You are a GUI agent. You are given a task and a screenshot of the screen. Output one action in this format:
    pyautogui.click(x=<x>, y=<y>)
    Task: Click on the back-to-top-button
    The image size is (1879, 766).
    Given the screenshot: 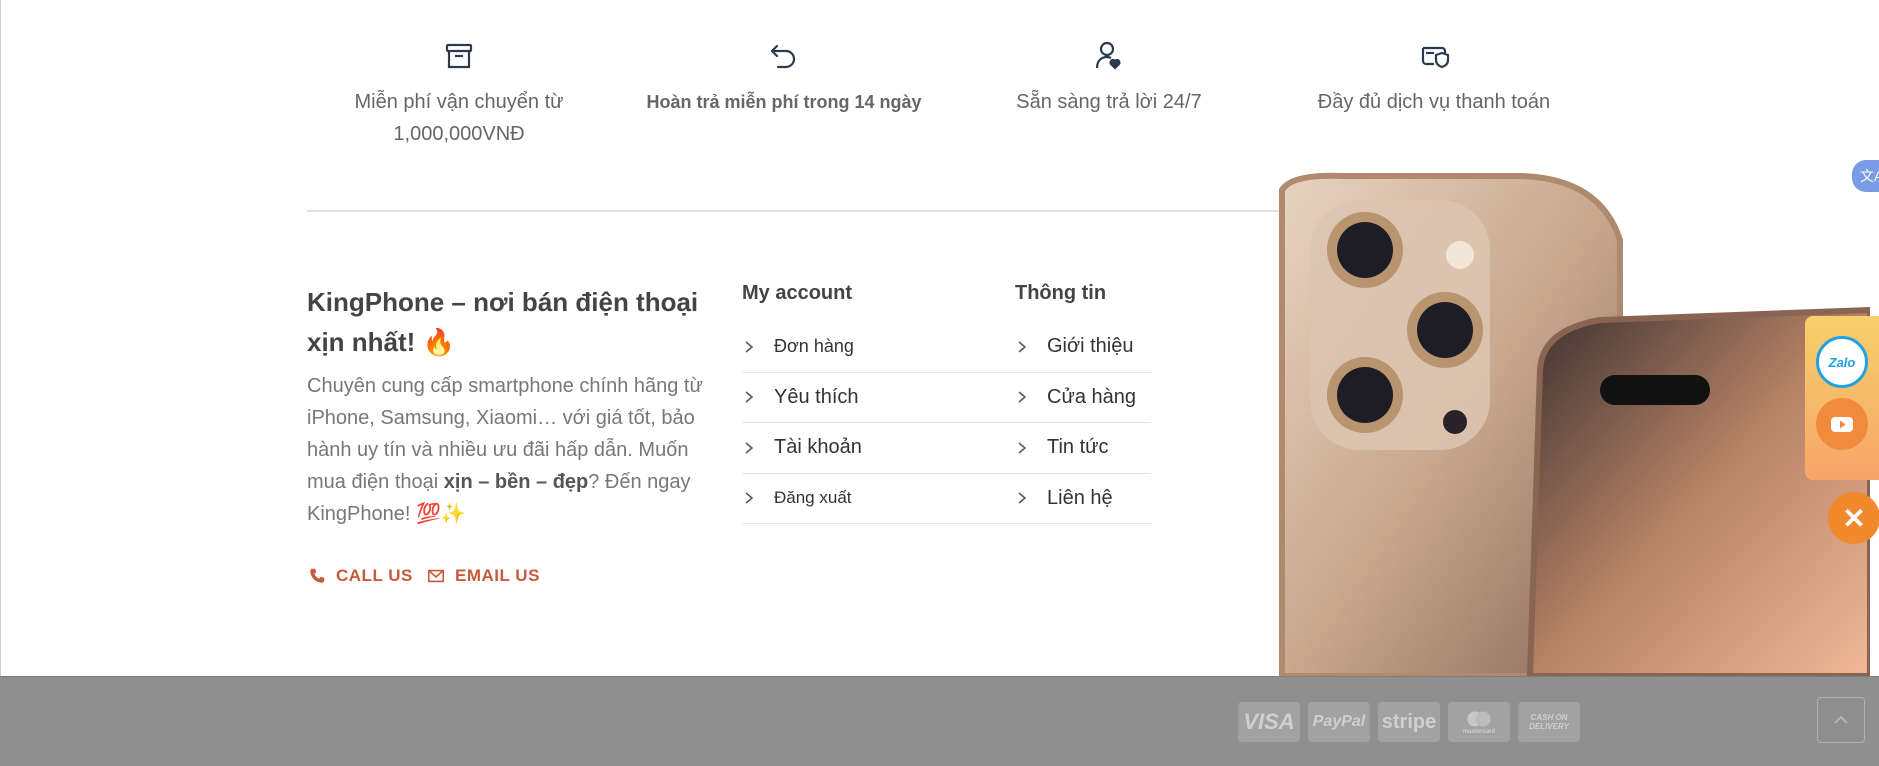 What is the action you would take?
    pyautogui.click(x=1841, y=720)
    